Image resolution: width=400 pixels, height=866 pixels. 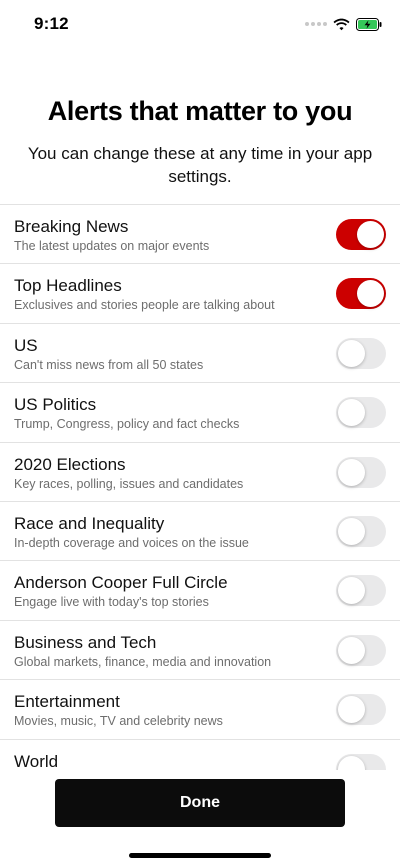 What do you see at coordinates (316, 24) in the screenshot?
I see `cellular-signal-icon` at bounding box center [316, 24].